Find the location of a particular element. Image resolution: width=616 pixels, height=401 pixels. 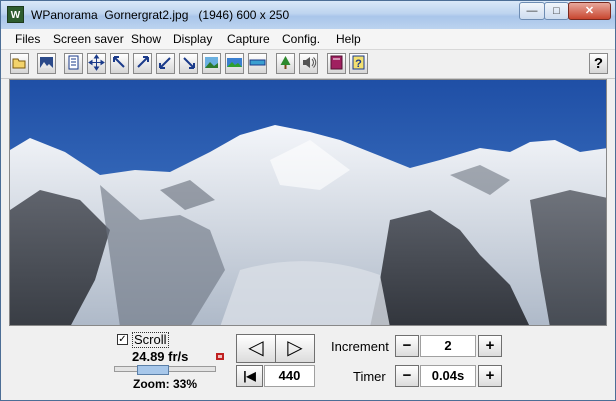

panorama-icon is located at coordinates (234, 62).